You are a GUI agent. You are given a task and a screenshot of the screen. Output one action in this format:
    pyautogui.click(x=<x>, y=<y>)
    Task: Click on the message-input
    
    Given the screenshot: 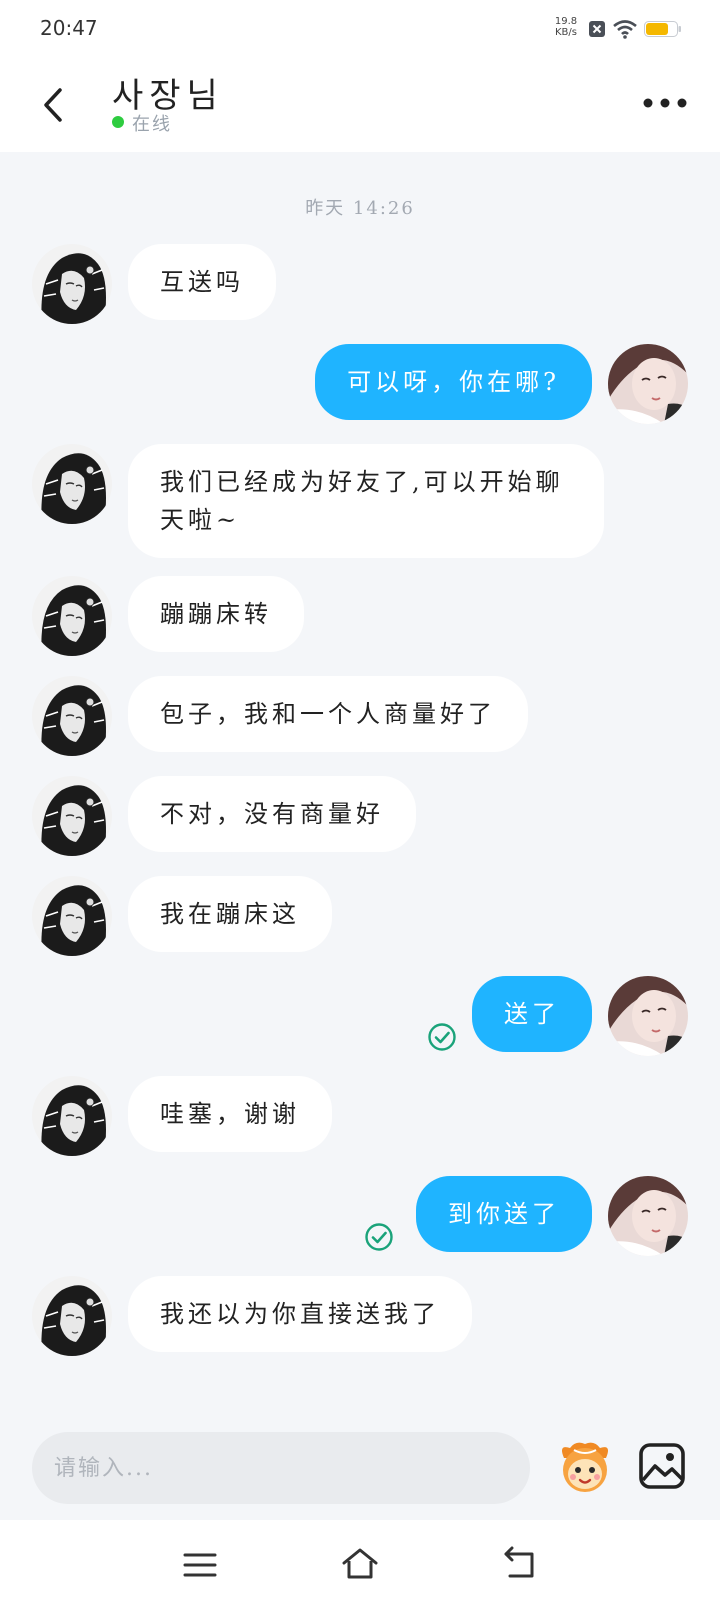 What is the action you would take?
    pyautogui.click(x=281, y=1468)
    